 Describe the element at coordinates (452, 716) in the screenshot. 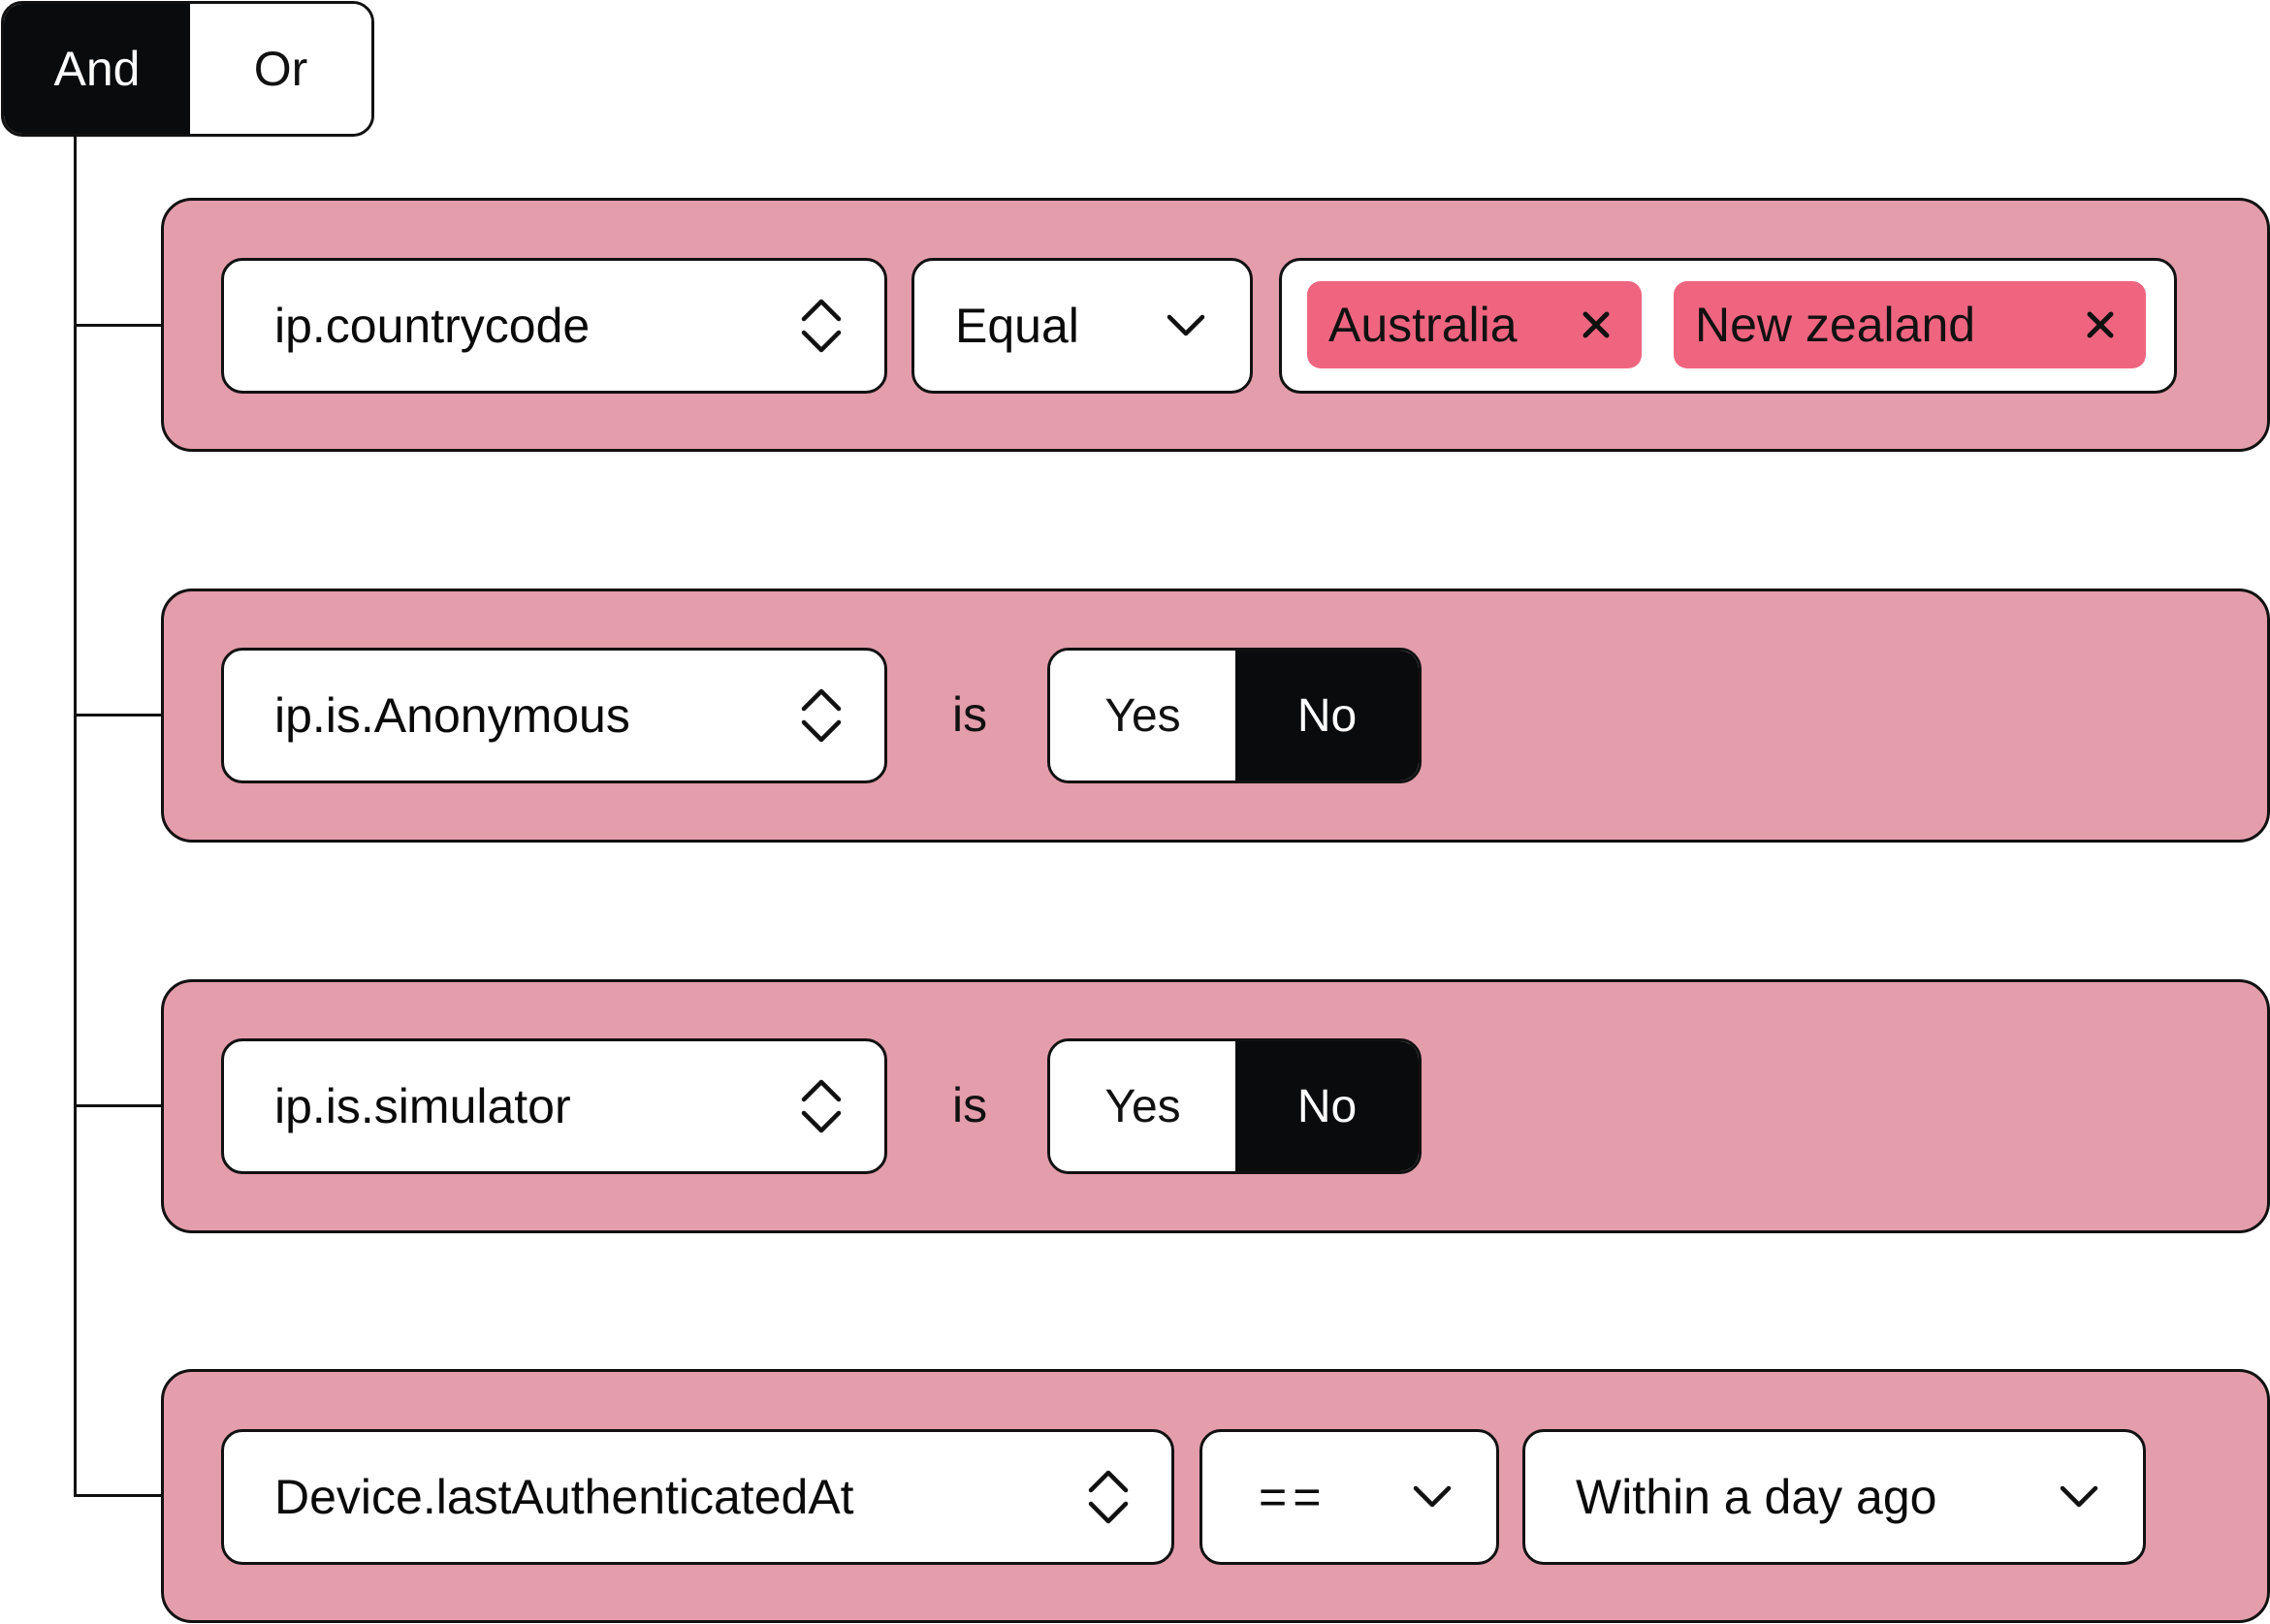

I see `field-select-label: ip.is.Anonymous` at that location.